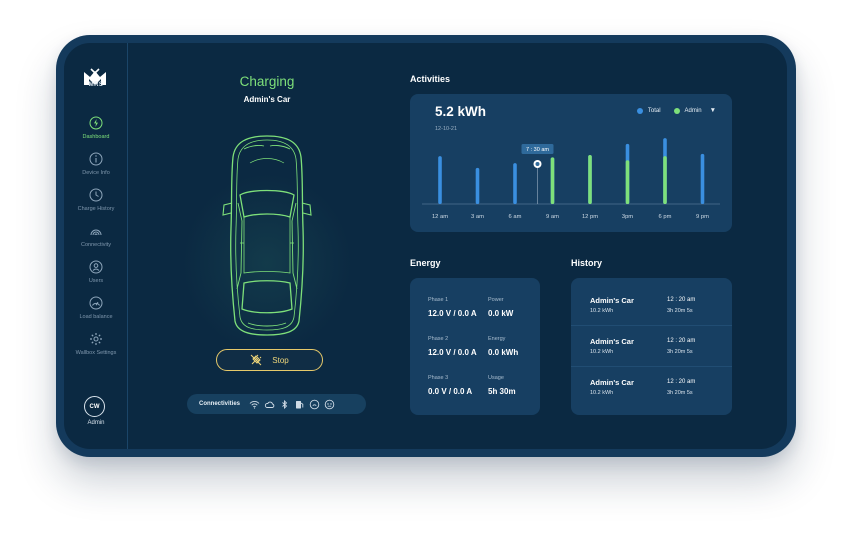  I want to click on x-tick-label: 6 pm, so click(665, 217).